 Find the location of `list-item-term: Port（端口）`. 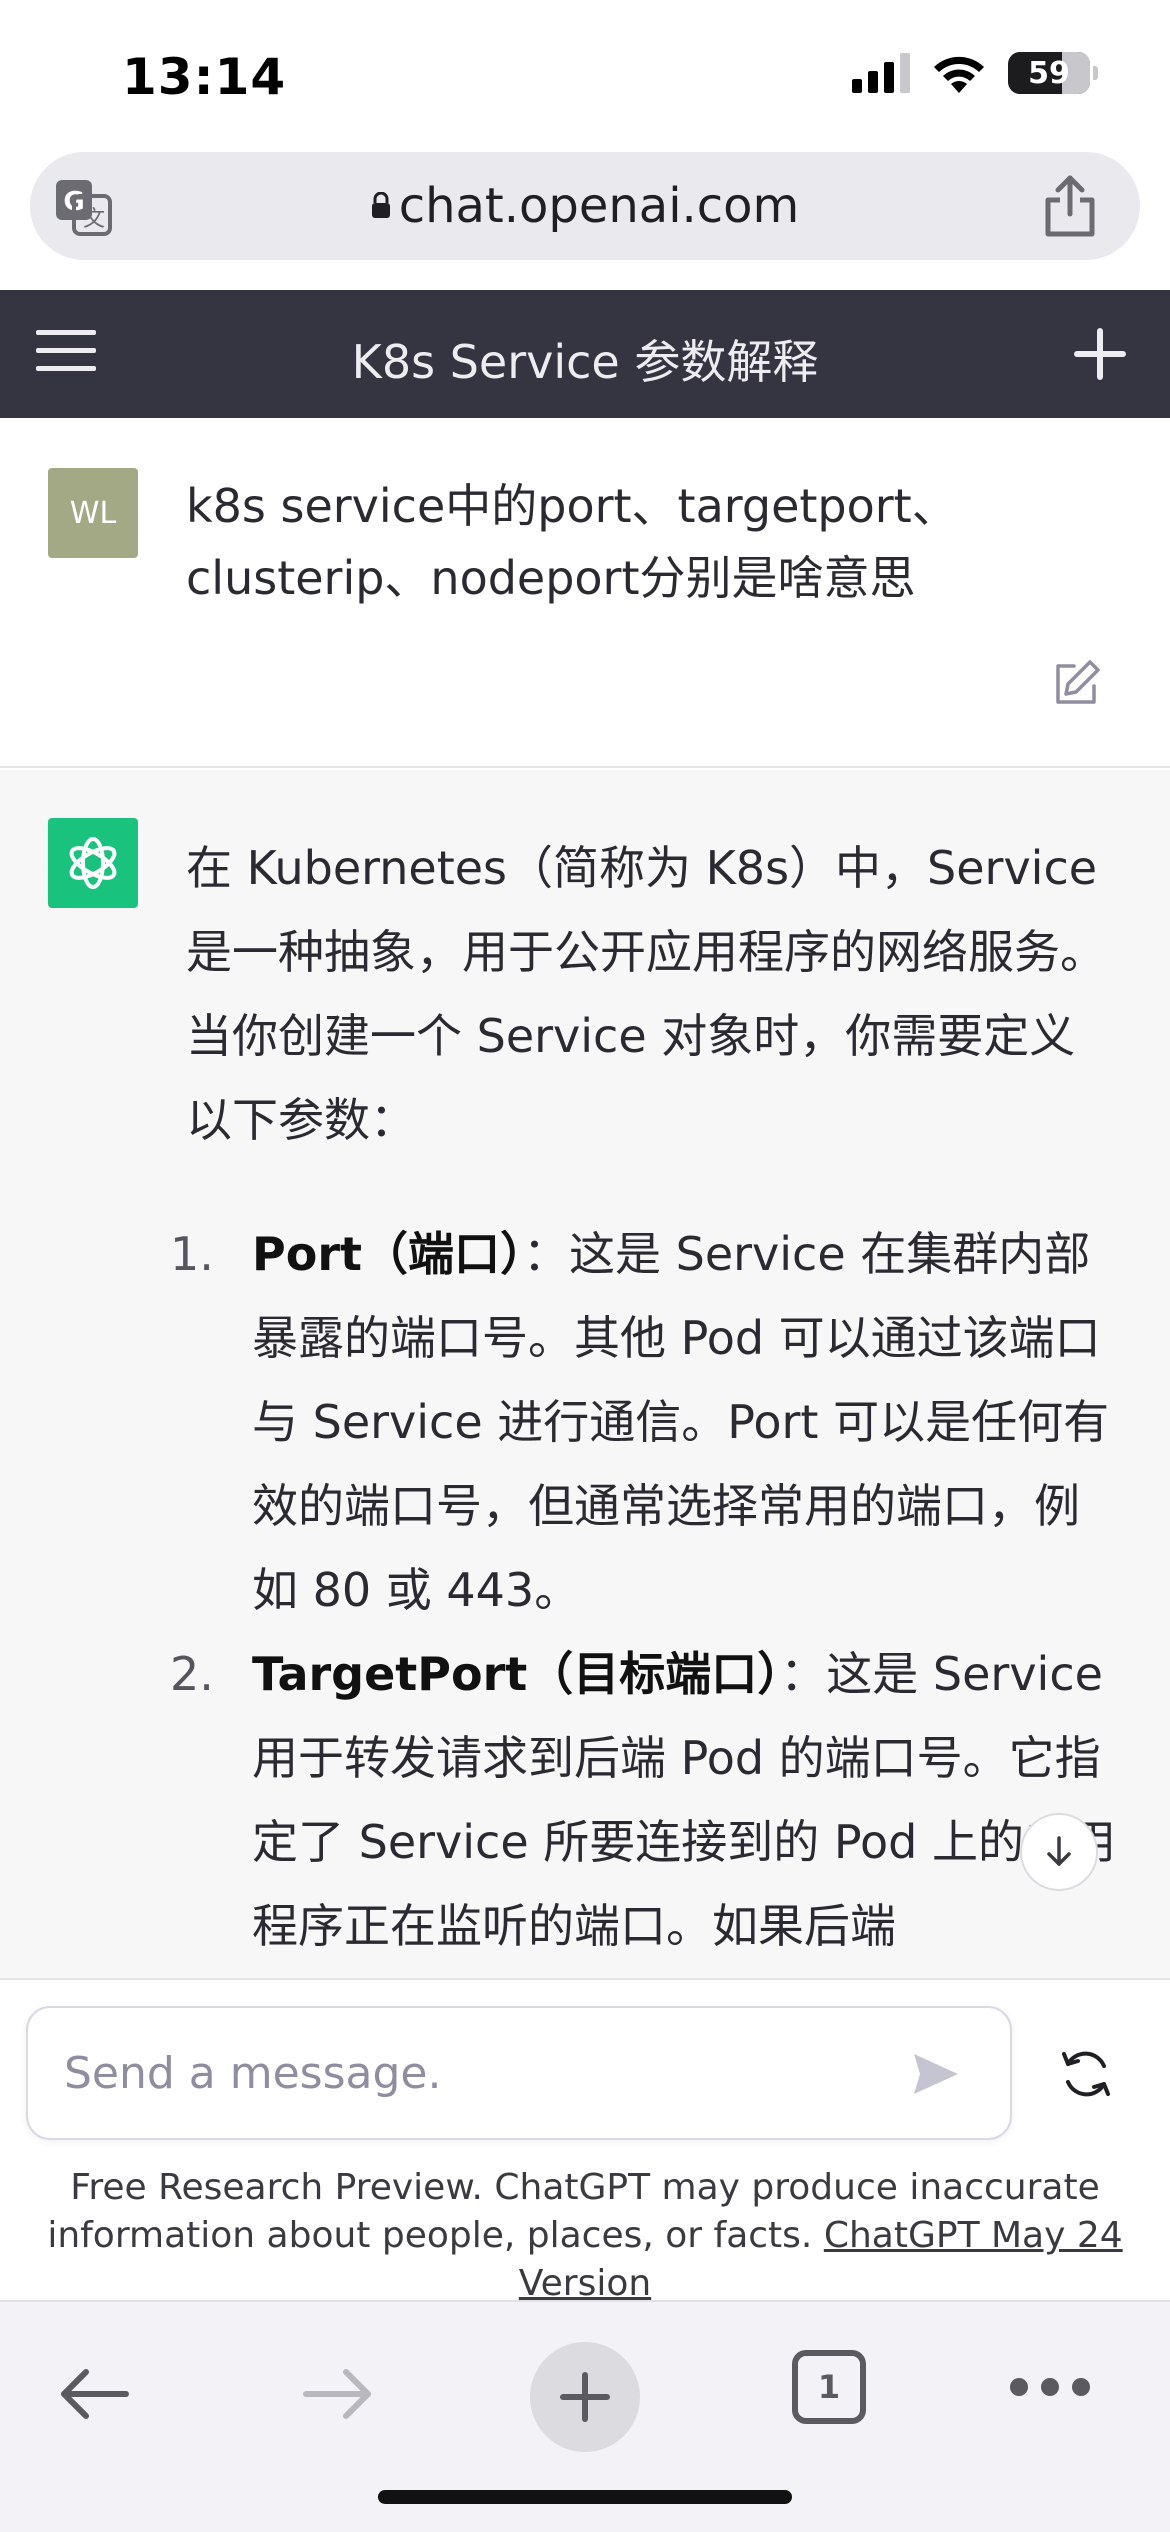

list-item-term: Port（端口） is located at coordinates (387, 1254).